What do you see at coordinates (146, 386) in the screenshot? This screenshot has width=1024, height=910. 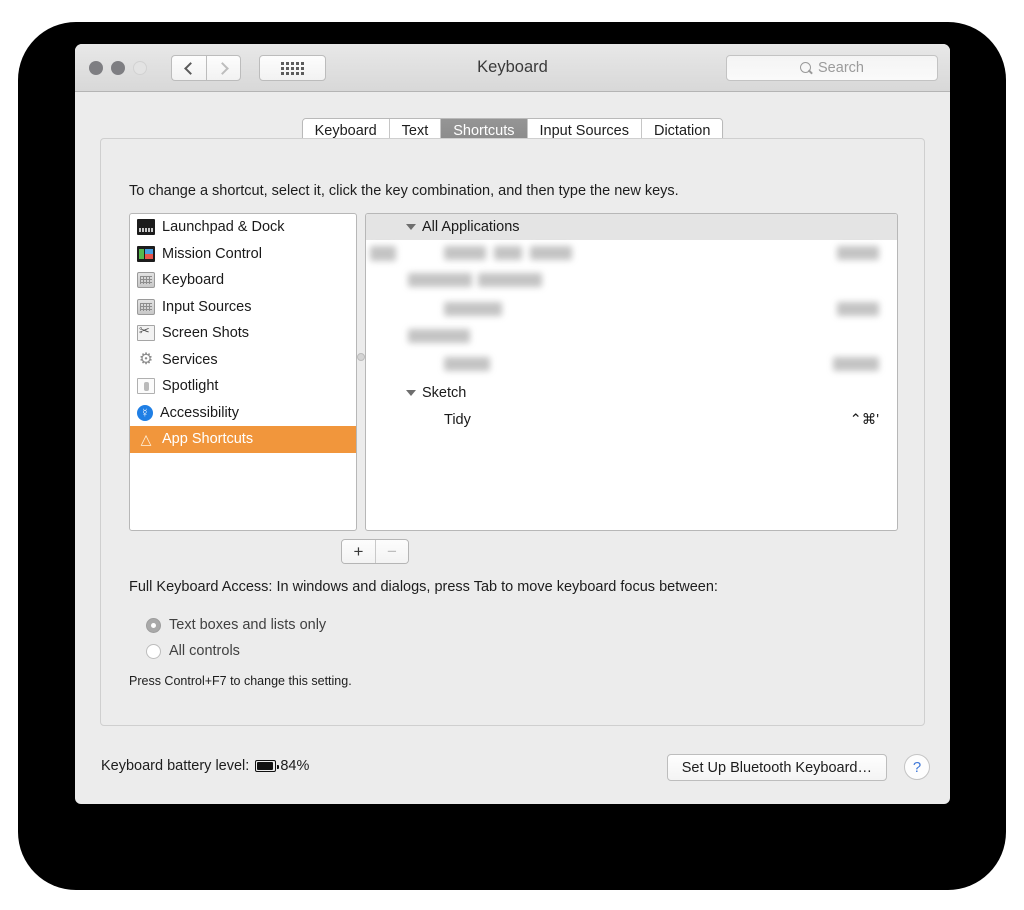 I see `spotlight-icon` at bounding box center [146, 386].